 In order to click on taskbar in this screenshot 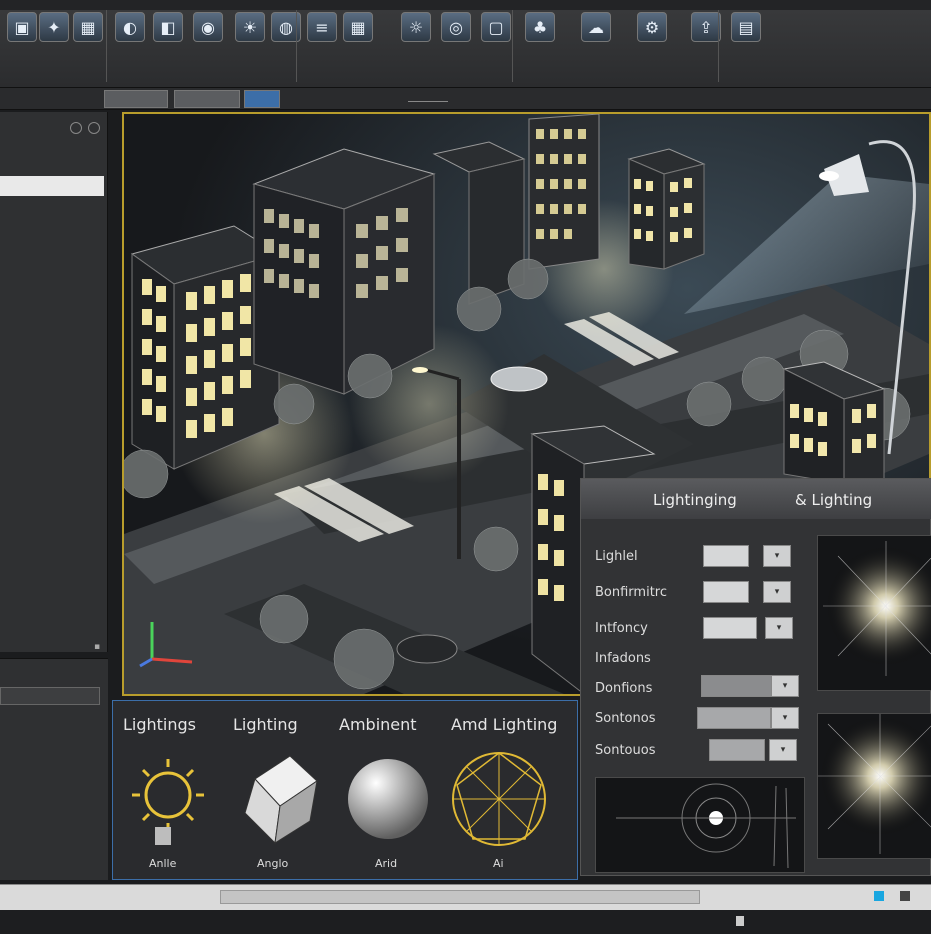, I will do `click(465, 922)`.